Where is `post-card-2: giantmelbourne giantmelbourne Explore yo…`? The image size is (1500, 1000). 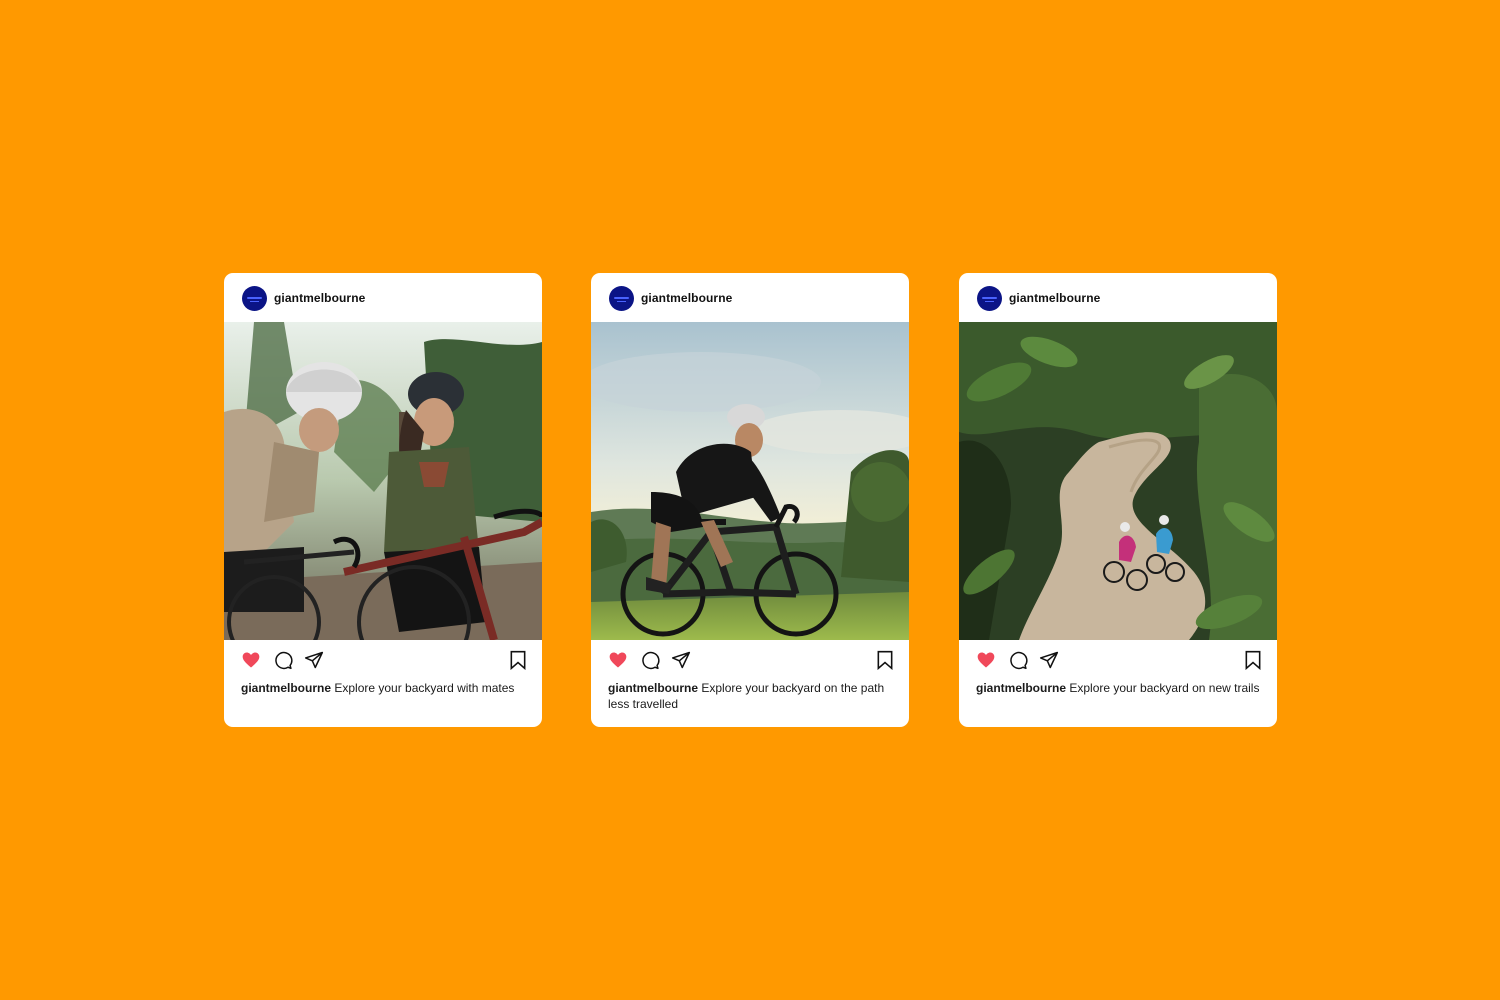 post-card-2: giantmelbourne giantmelbourne Explore yo… is located at coordinates (750, 500).